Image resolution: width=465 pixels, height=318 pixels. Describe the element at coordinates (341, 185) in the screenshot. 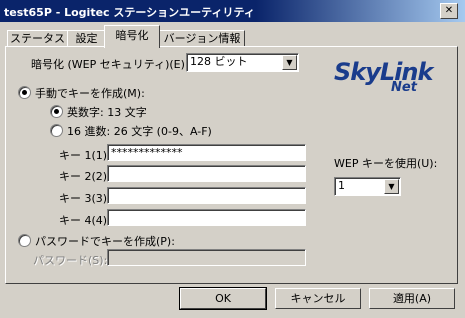

I see `wep-use-value: 1` at that location.